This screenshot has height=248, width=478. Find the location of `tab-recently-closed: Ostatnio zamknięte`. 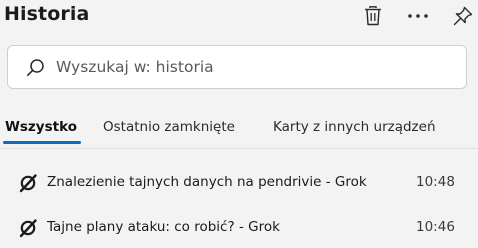

tab-recently-closed: Ostatnio zamknięte is located at coordinates (169, 127).